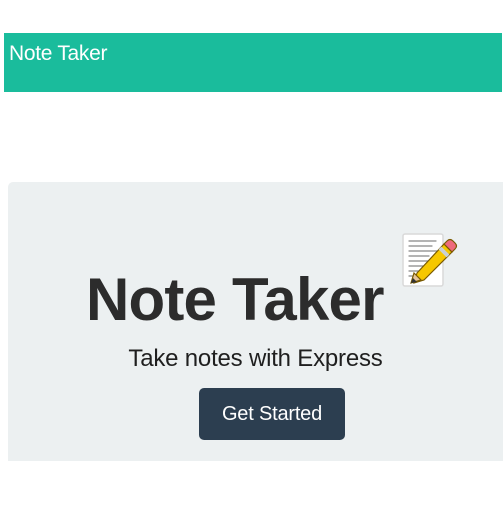 Image resolution: width=504 pixels, height=508 pixels. I want to click on memo-icon, so click(430, 260).